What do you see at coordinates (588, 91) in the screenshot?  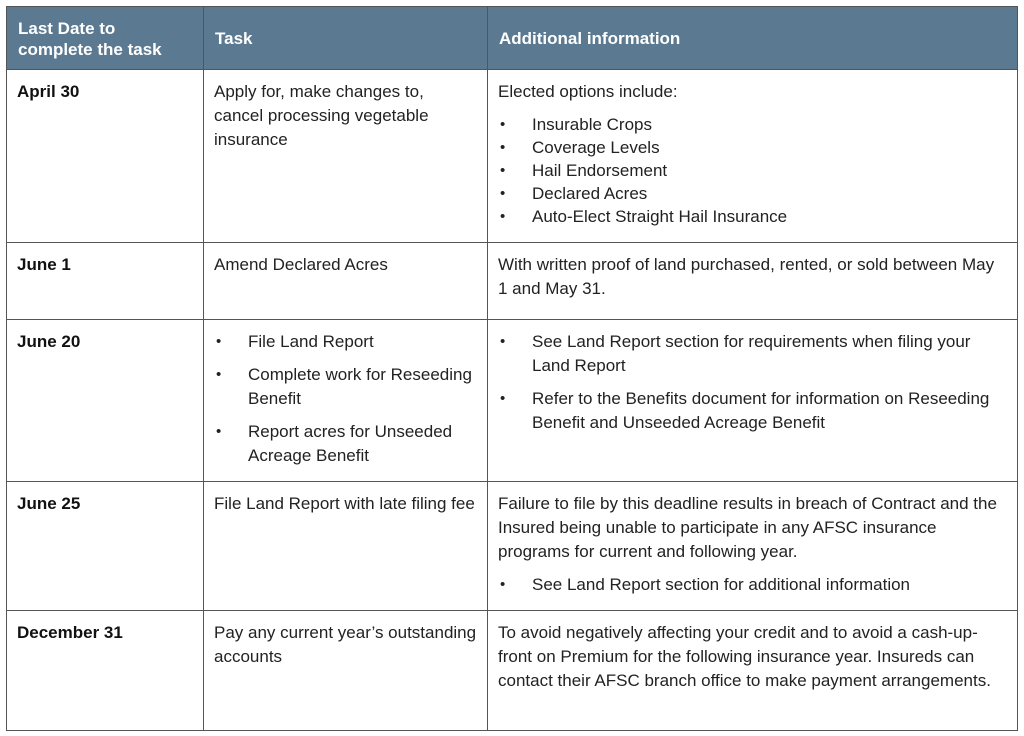 I see `info-text: Elected options include:` at bounding box center [588, 91].